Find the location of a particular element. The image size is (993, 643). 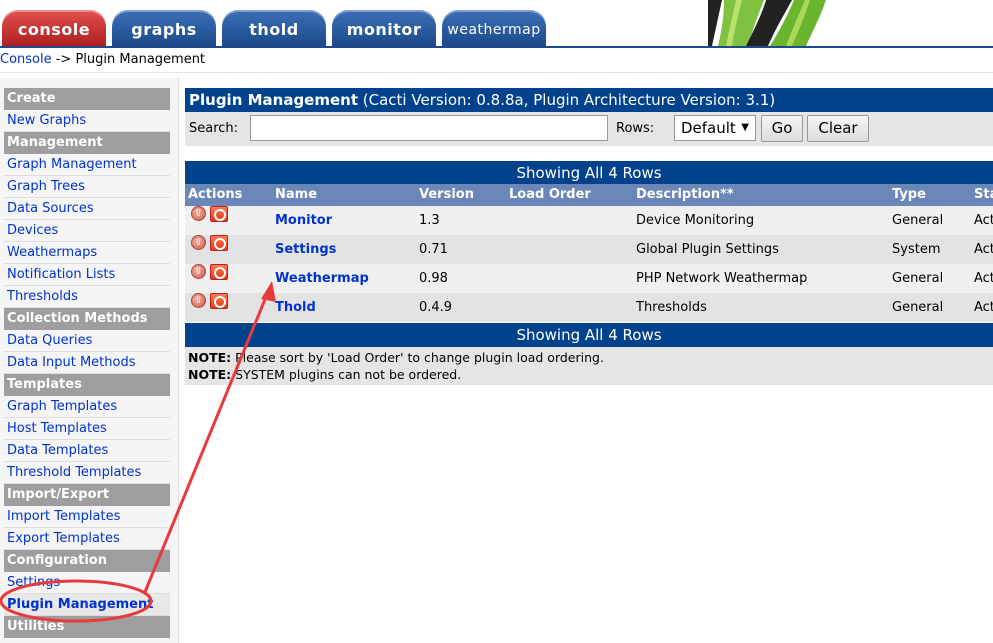

note-text: SYSTEM plugins can not be ordered. is located at coordinates (346, 374).